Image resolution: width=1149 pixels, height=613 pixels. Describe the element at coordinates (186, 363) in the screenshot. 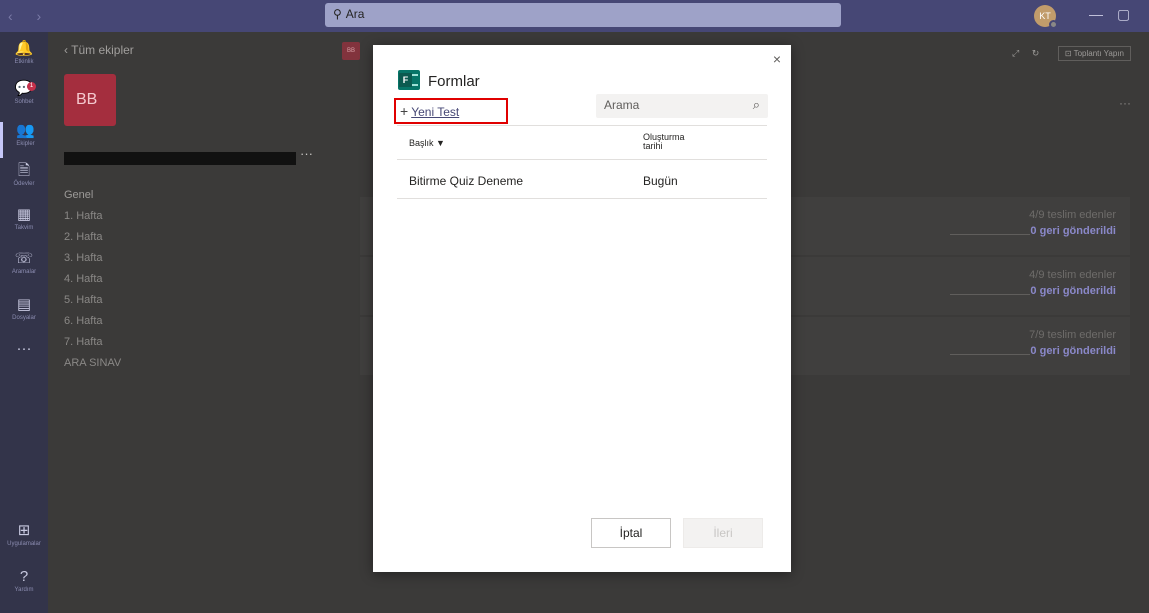

I see `channel-item-ara-sinav: ARA SINAV` at that location.